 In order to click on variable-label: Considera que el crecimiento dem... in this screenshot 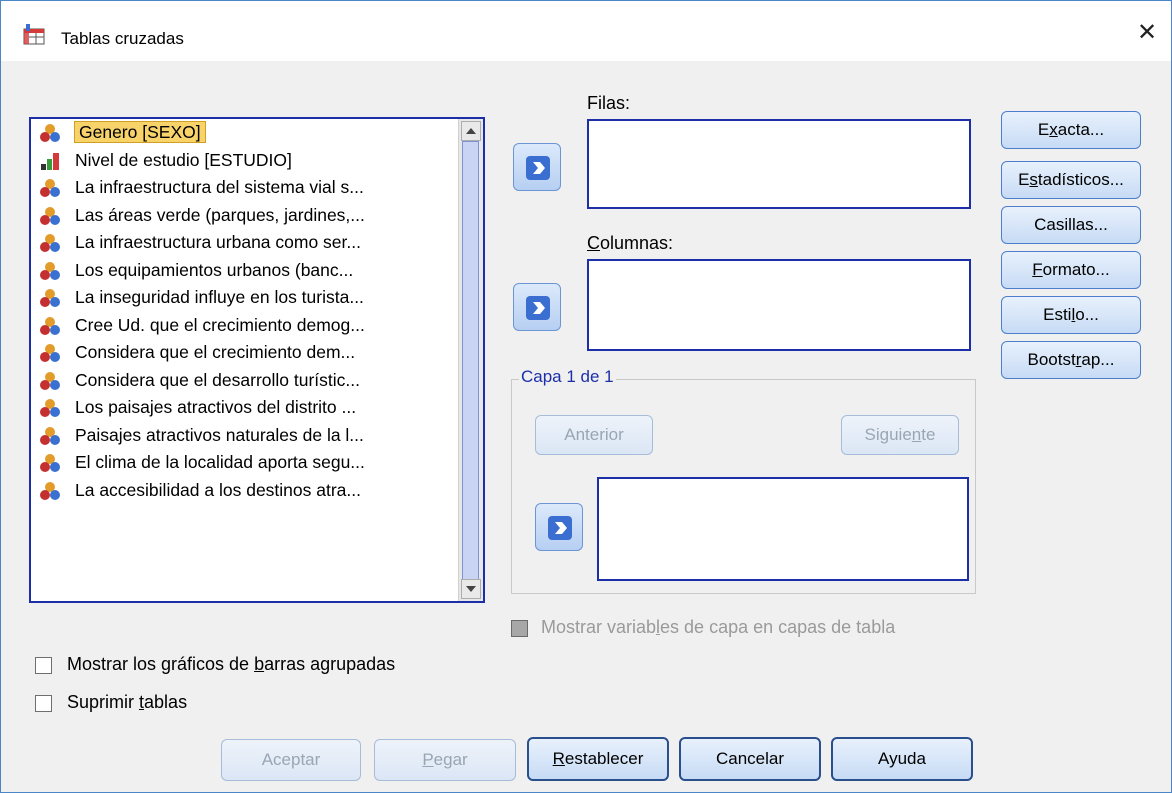, I will do `click(215, 352)`.